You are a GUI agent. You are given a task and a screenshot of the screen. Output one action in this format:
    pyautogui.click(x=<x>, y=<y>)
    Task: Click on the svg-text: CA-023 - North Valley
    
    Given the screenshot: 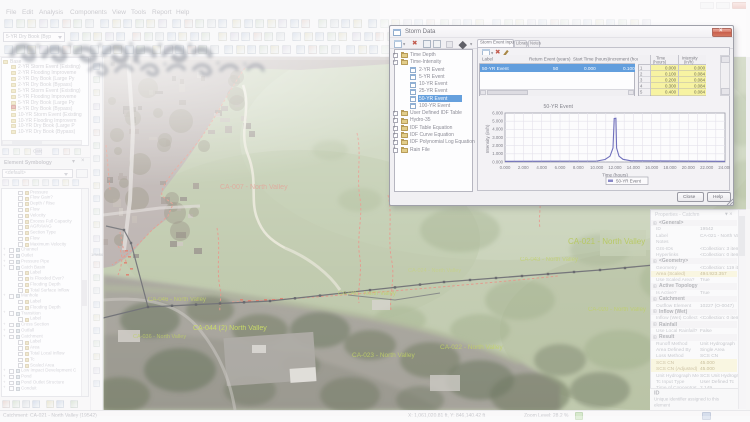 What is the action you would take?
    pyautogui.click(x=383, y=355)
    